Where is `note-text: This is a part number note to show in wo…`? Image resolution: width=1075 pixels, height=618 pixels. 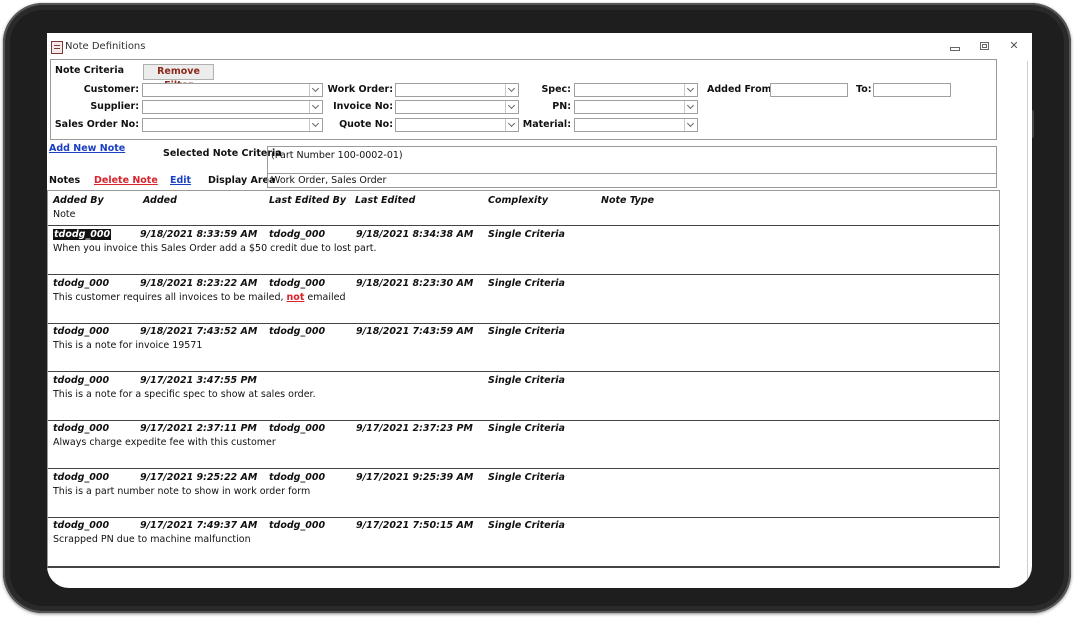
note-text: This is a part number note to show in wo… is located at coordinates (182, 491).